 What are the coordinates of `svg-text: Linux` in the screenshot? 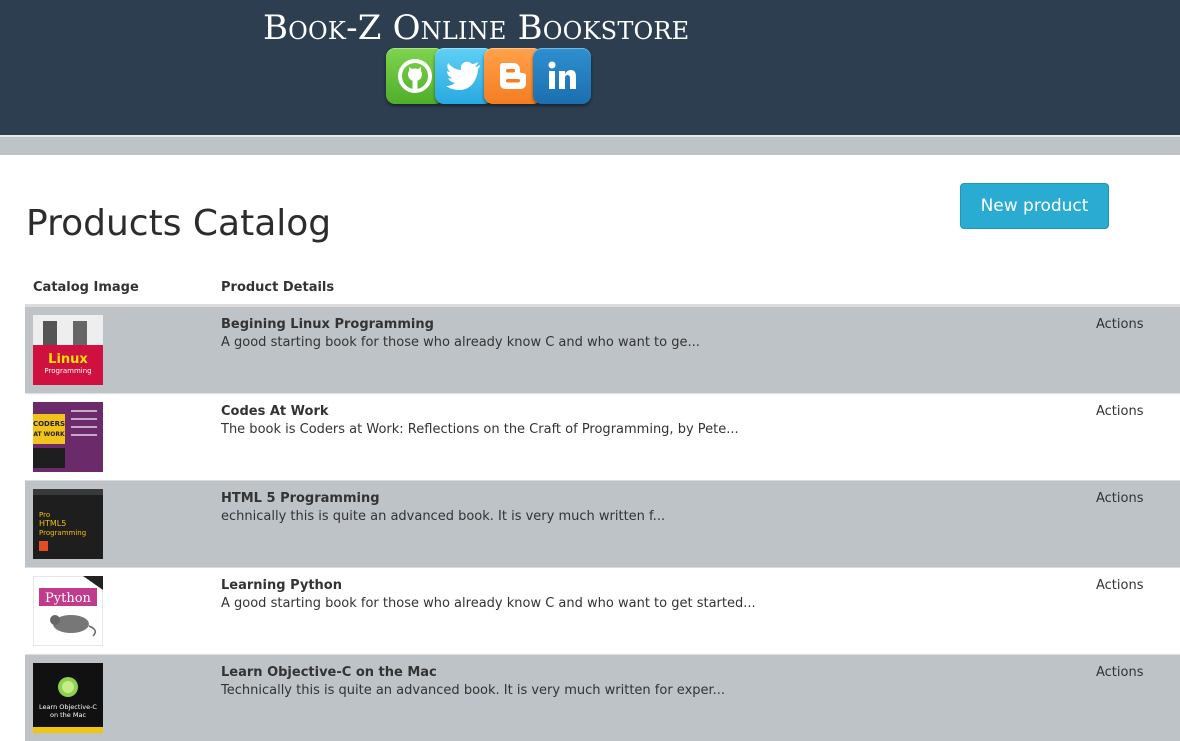 It's located at (68, 359).